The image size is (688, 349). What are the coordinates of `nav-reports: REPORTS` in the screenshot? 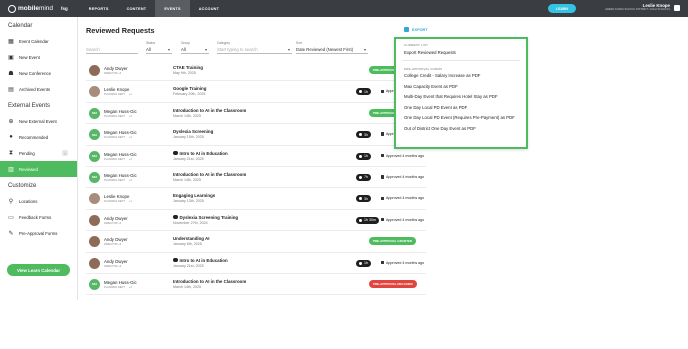 It's located at (99, 8).